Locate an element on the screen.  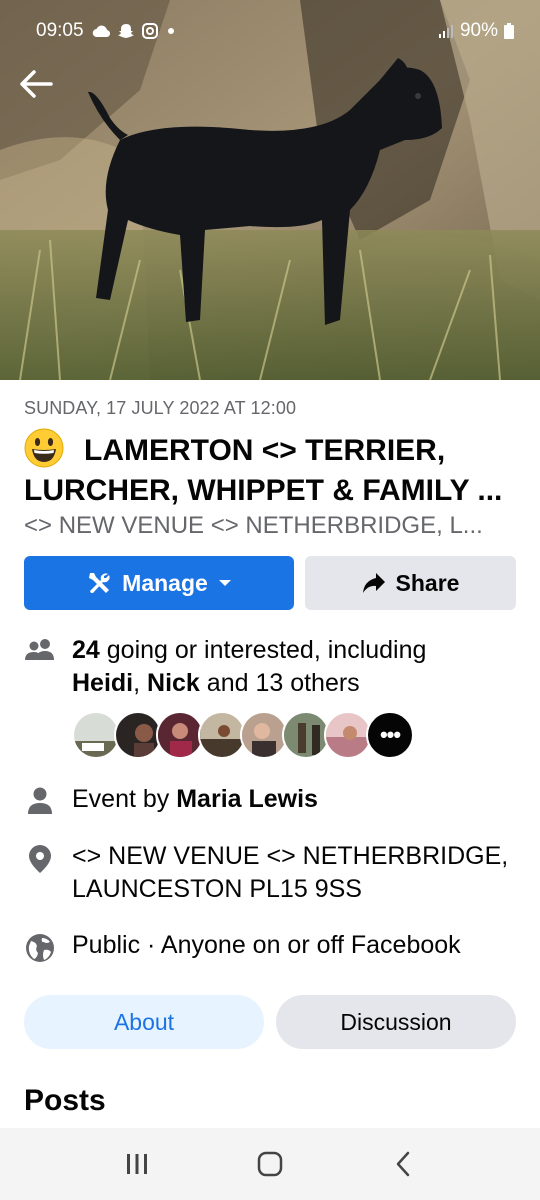
manage-button: Manage is located at coordinates (159, 583).